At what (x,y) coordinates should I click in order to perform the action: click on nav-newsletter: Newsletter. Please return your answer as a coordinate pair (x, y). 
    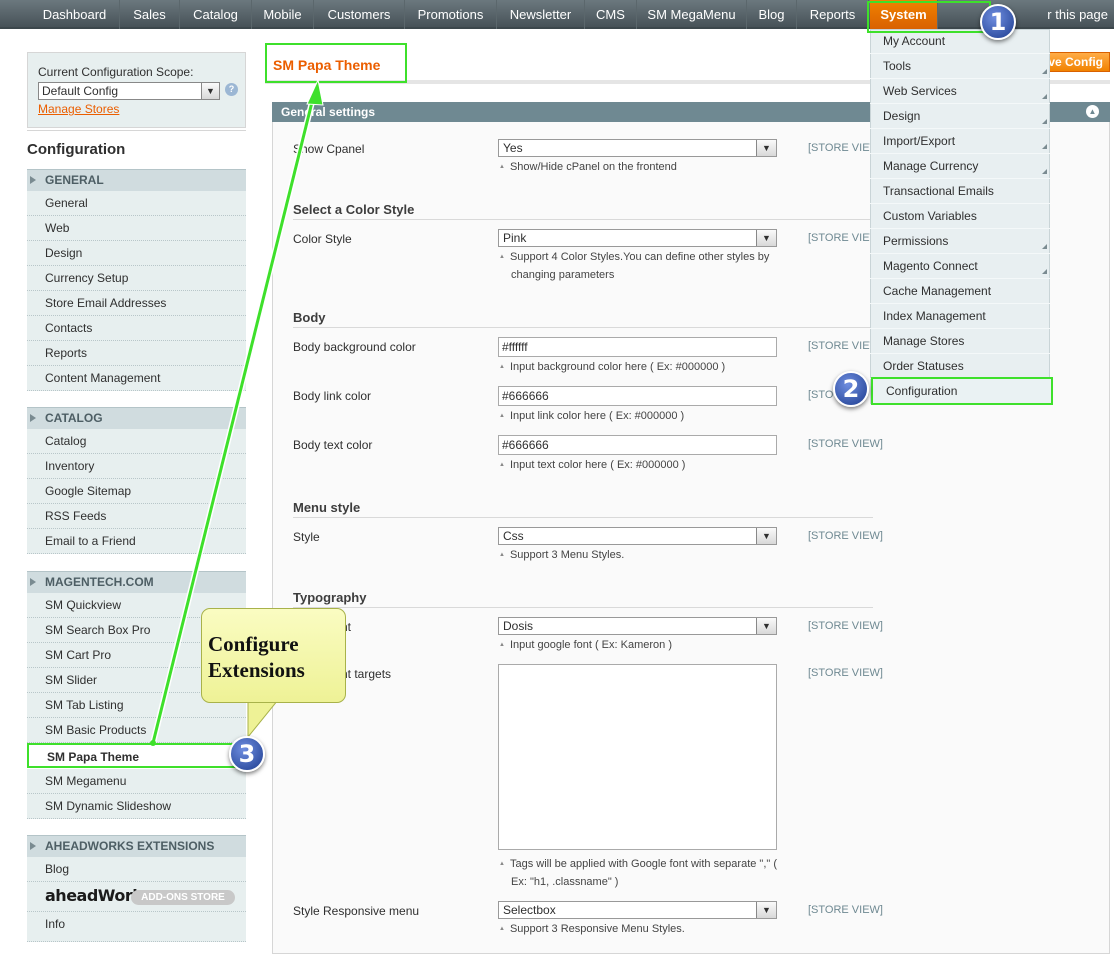
    Looking at the image, I should click on (541, 14).